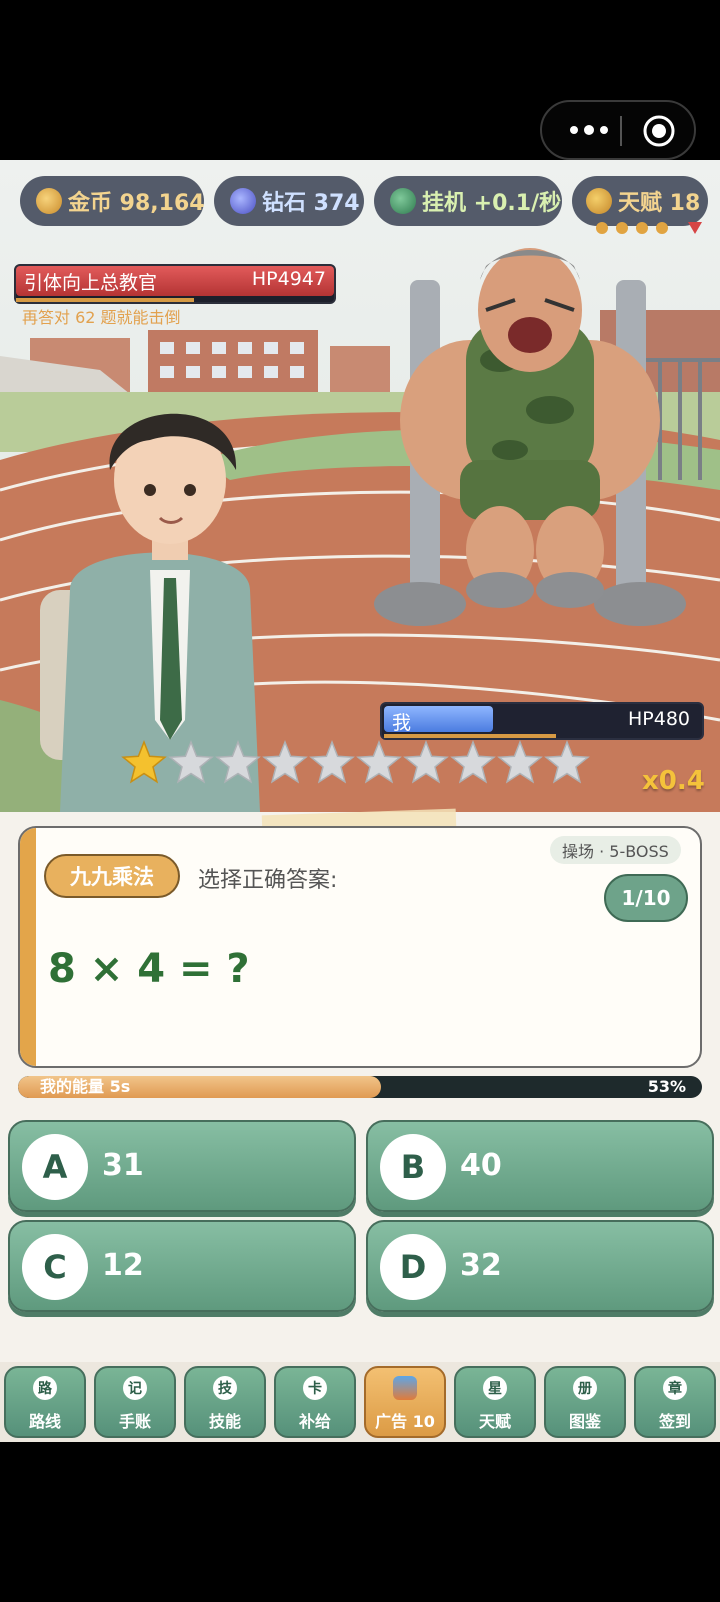 The image size is (720, 1602). What do you see at coordinates (585, 1388) in the screenshot?
I see `book-icon: 册` at bounding box center [585, 1388].